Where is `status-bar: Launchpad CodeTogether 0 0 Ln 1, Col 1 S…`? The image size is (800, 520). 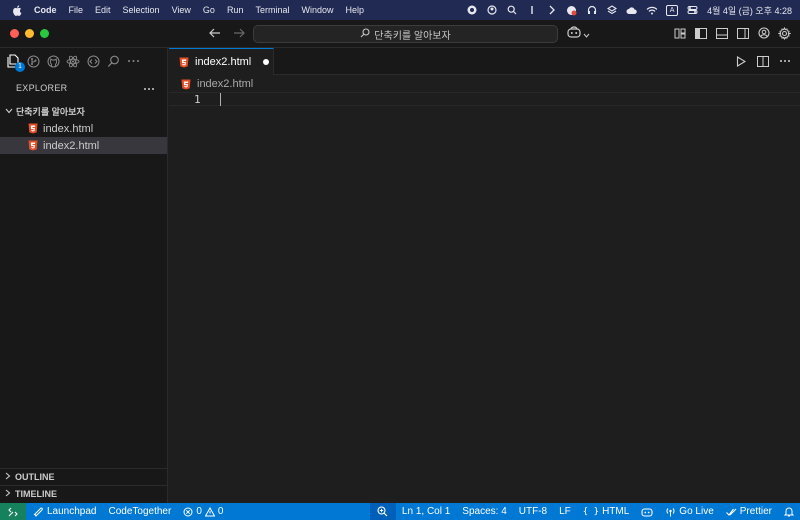
status-bar: Launchpad CodeTogether 0 0 Ln 1, Col 1 S… is located at coordinates (400, 511).